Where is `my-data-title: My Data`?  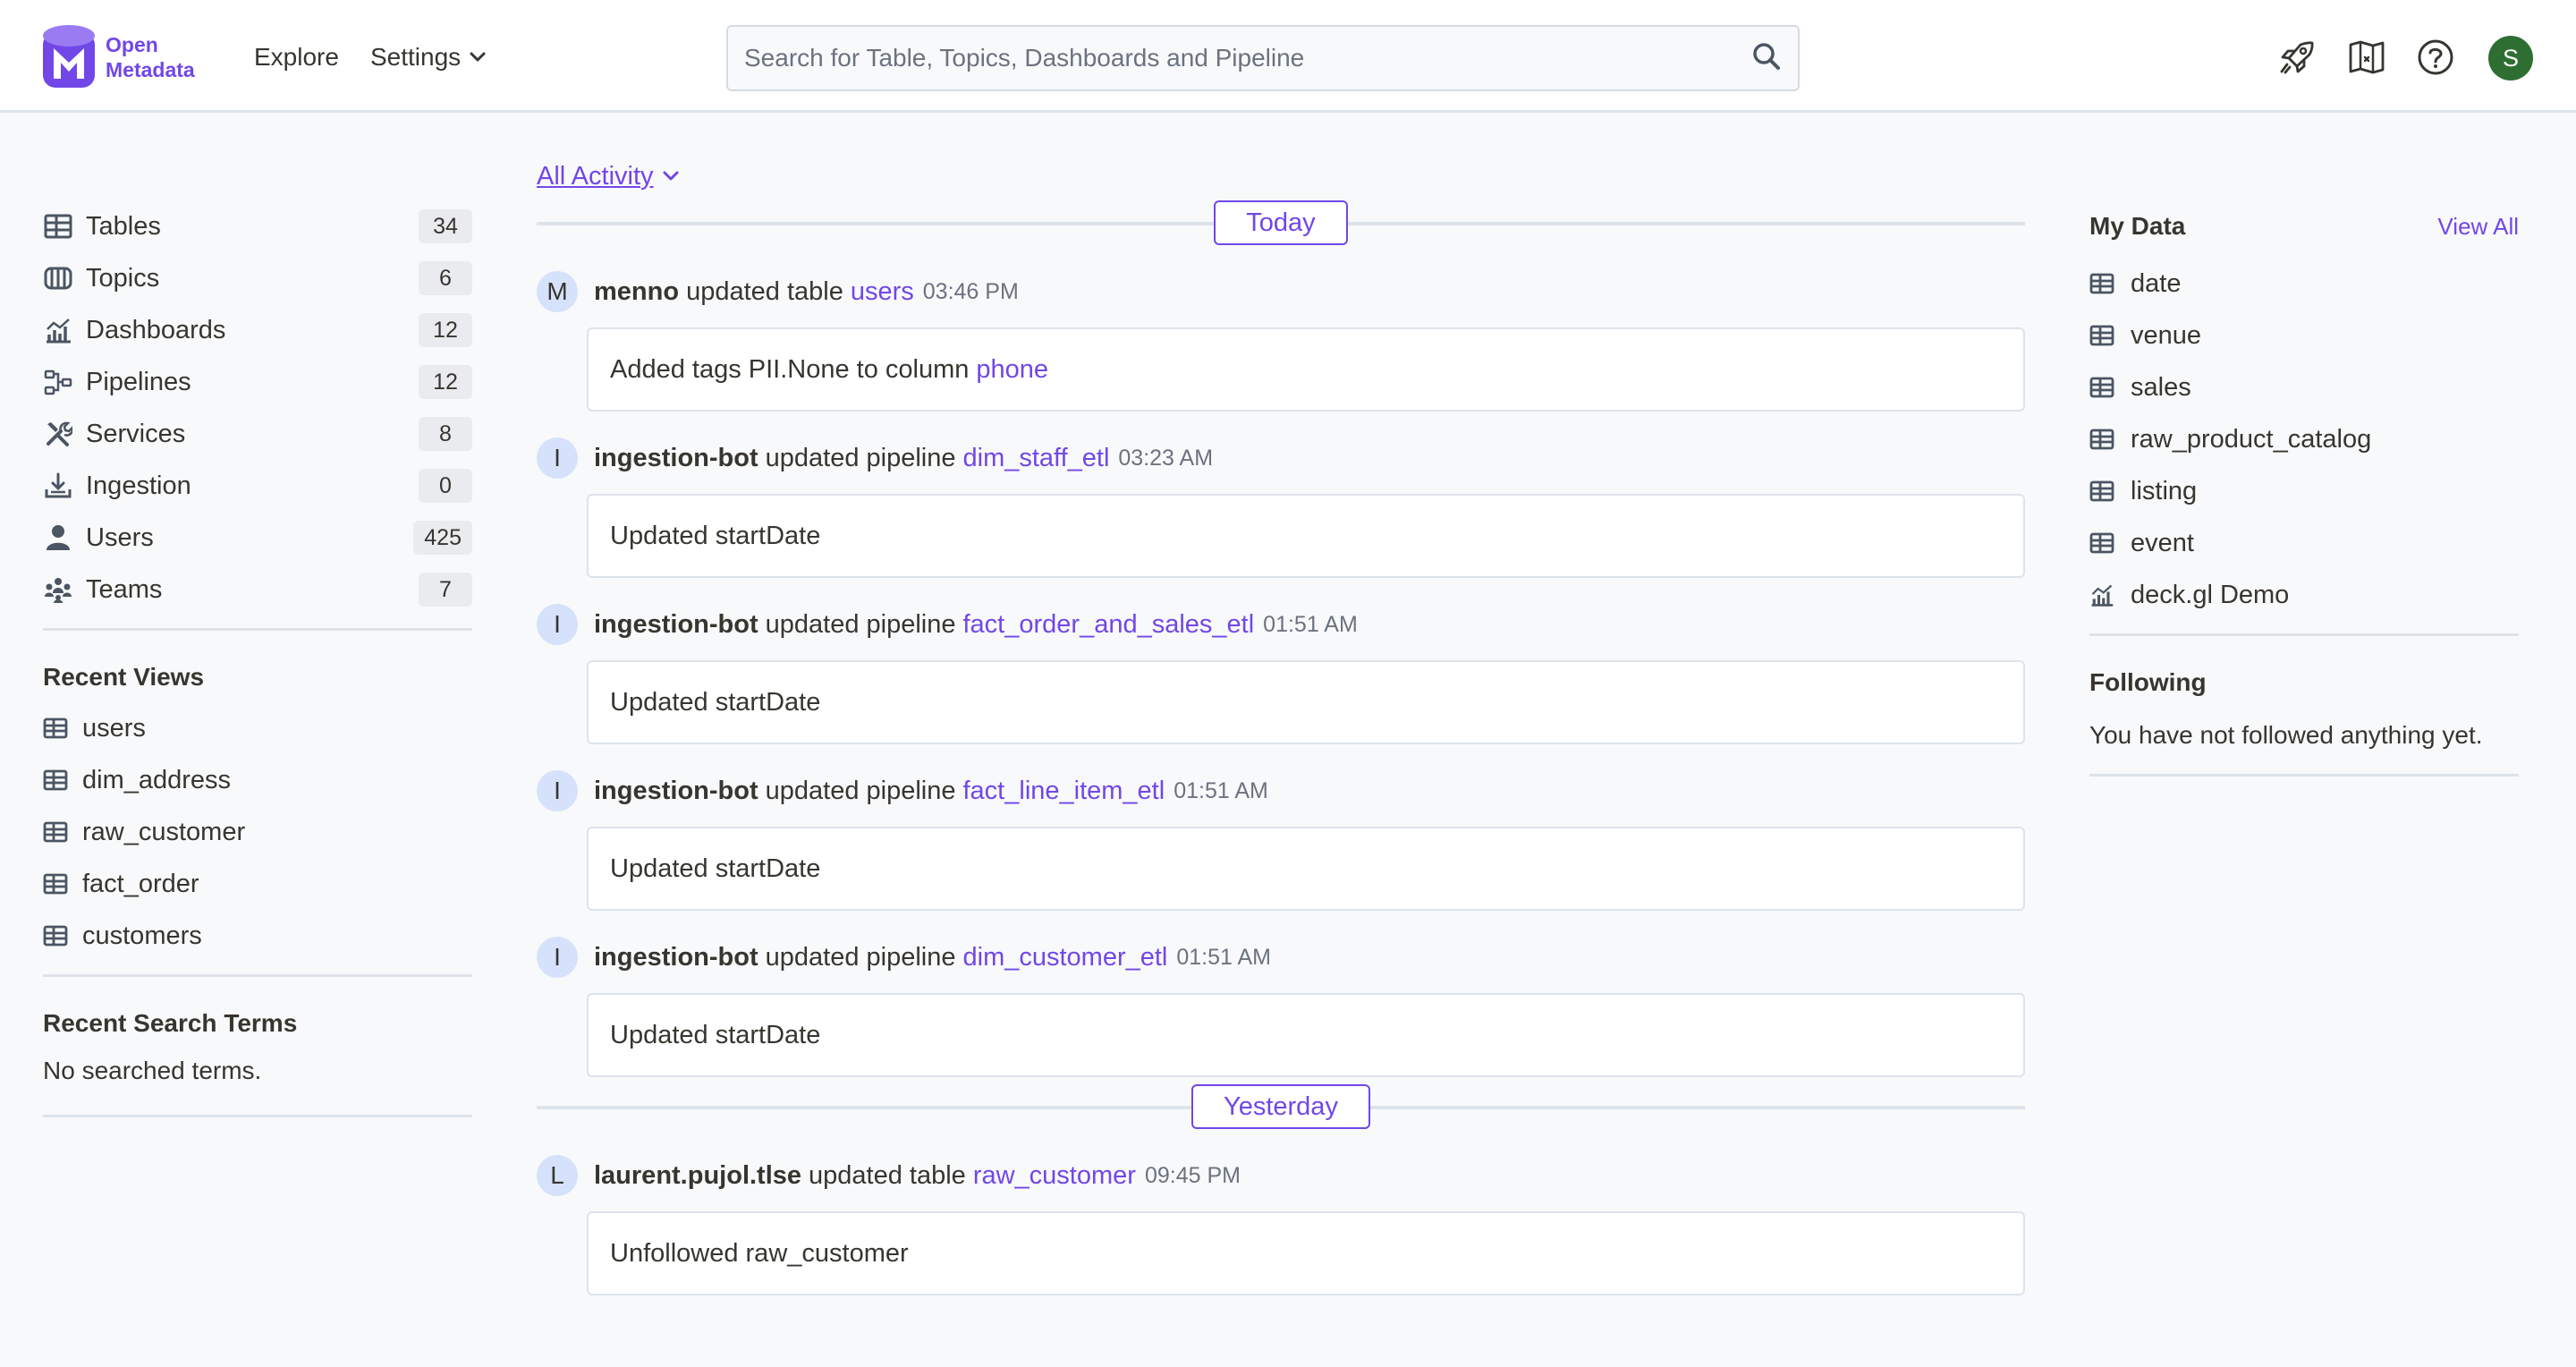 my-data-title: My Data is located at coordinates (2137, 226).